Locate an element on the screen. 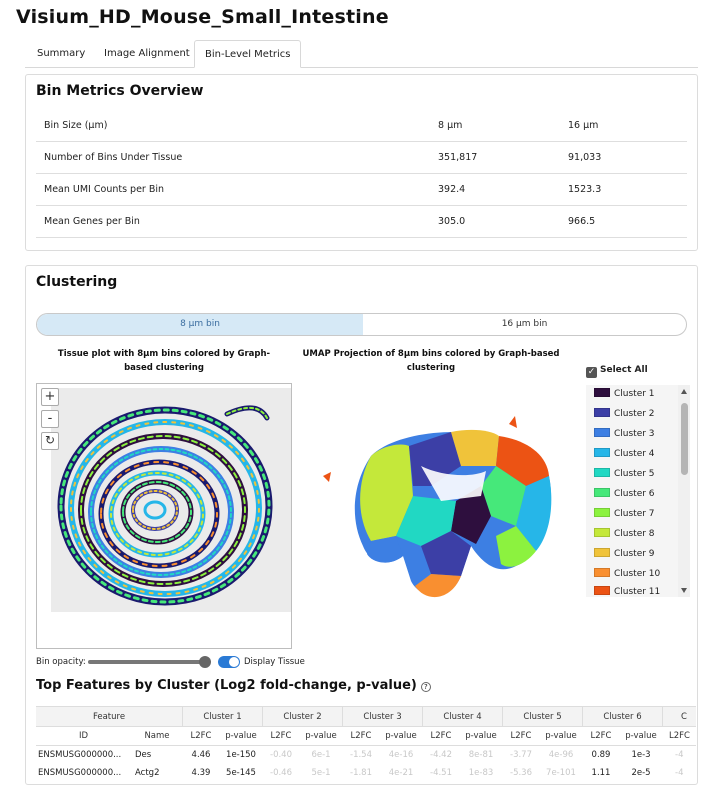 The height and width of the screenshot is (786, 705). metric-value-16um: 966.5 is located at coordinates (582, 221).